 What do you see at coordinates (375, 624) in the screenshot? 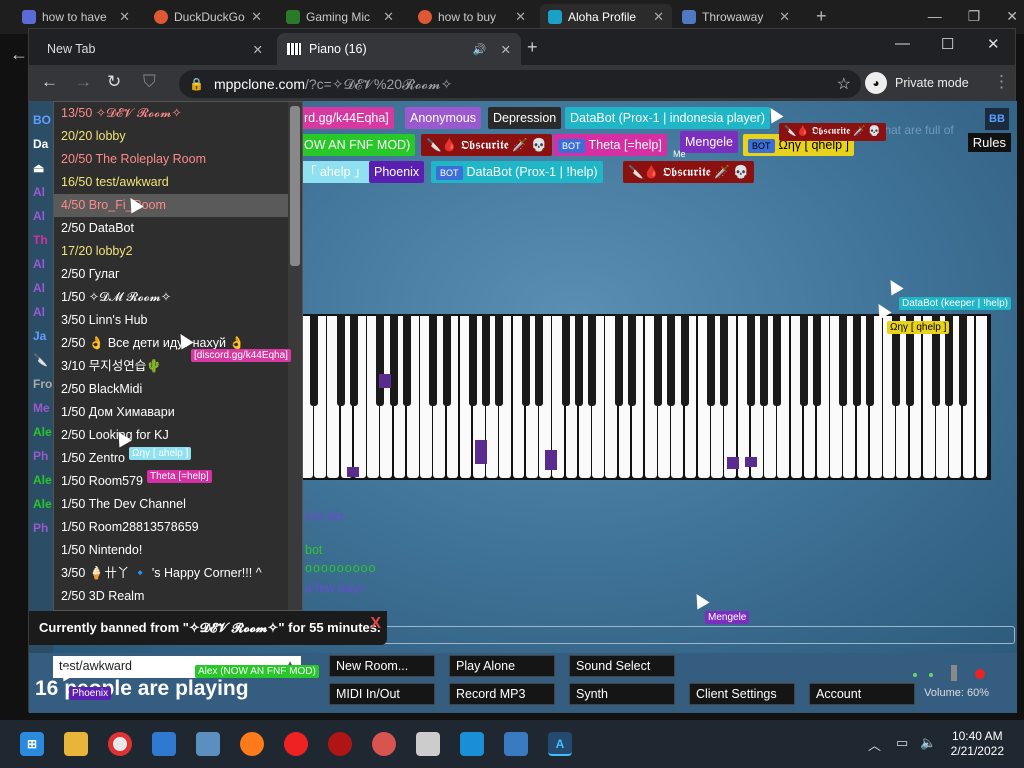
I see `close-icon: X` at bounding box center [375, 624].